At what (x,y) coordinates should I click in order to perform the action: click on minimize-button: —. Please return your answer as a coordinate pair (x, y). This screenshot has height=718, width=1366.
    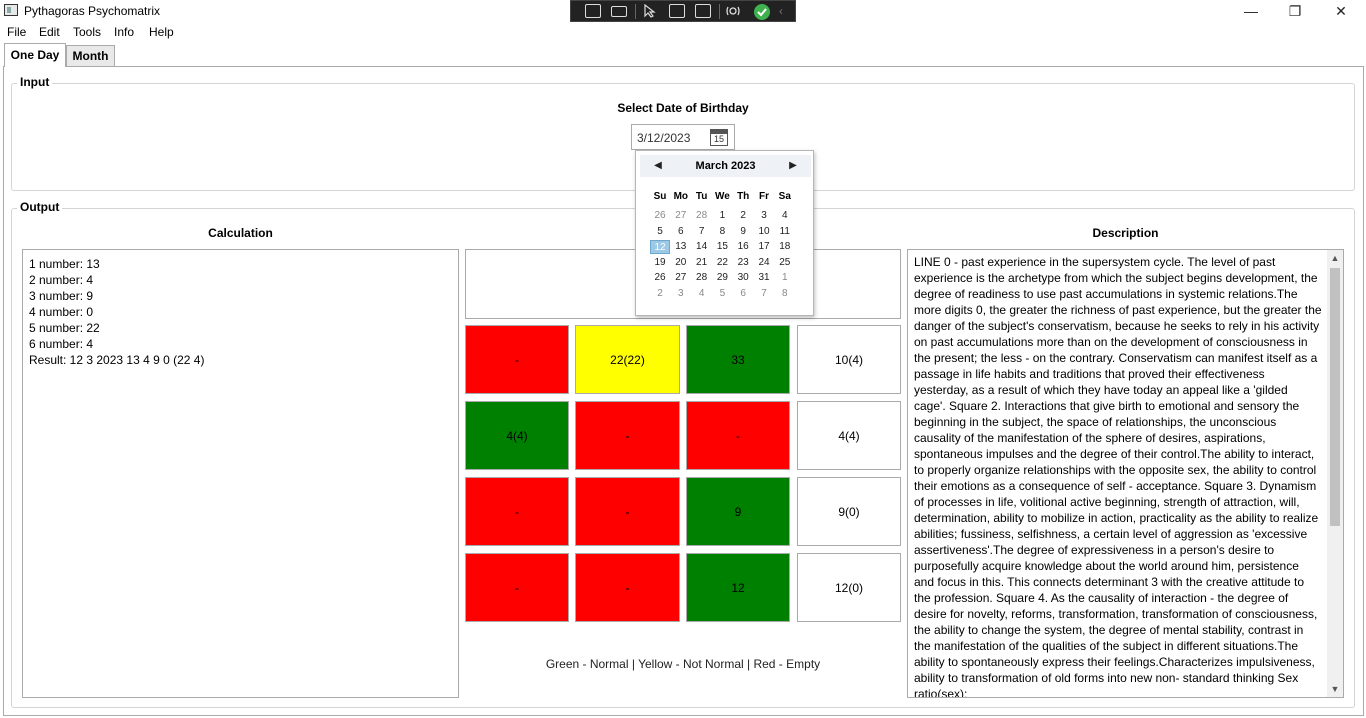
    Looking at the image, I should click on (1251, 11).